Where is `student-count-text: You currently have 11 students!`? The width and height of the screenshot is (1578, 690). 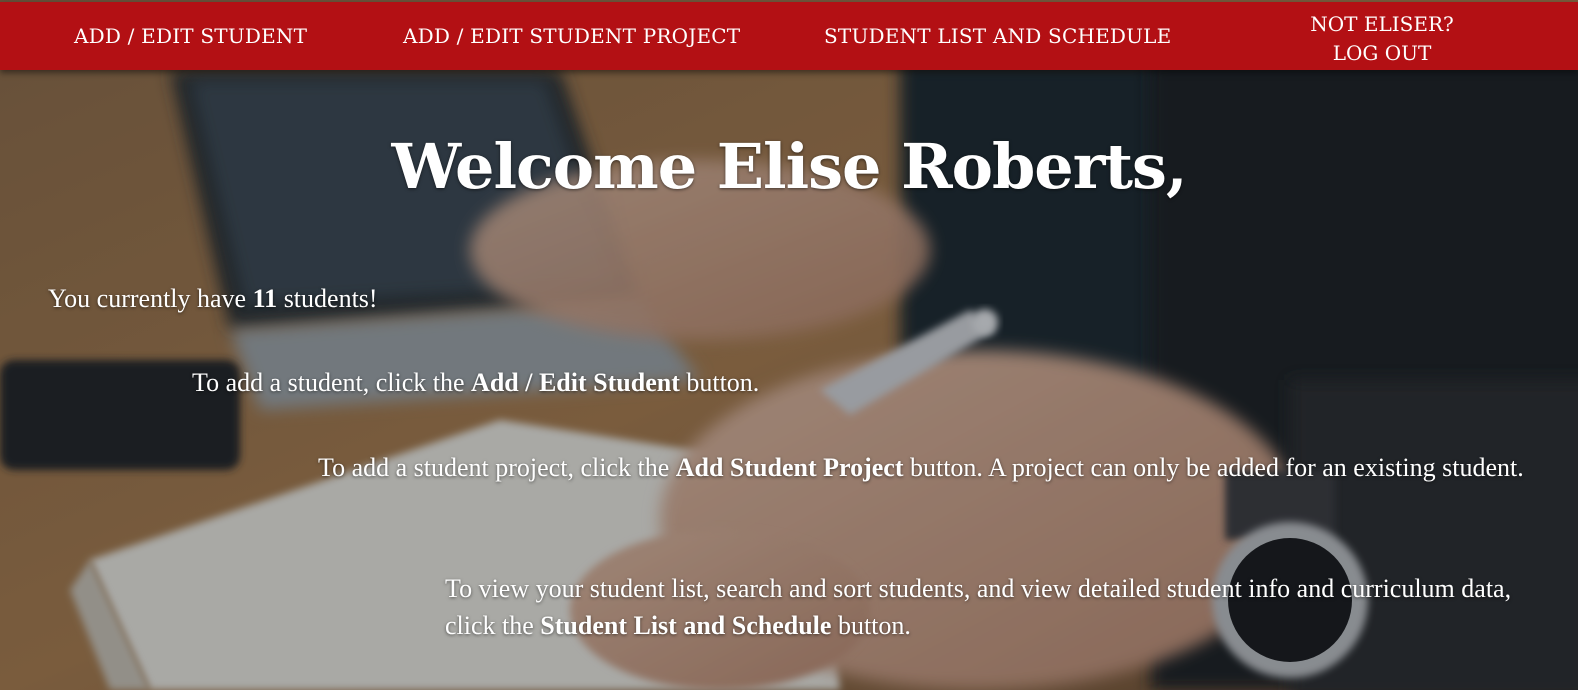
student-count-text: You currently have 11 students! is located at coordinates (213, 298).